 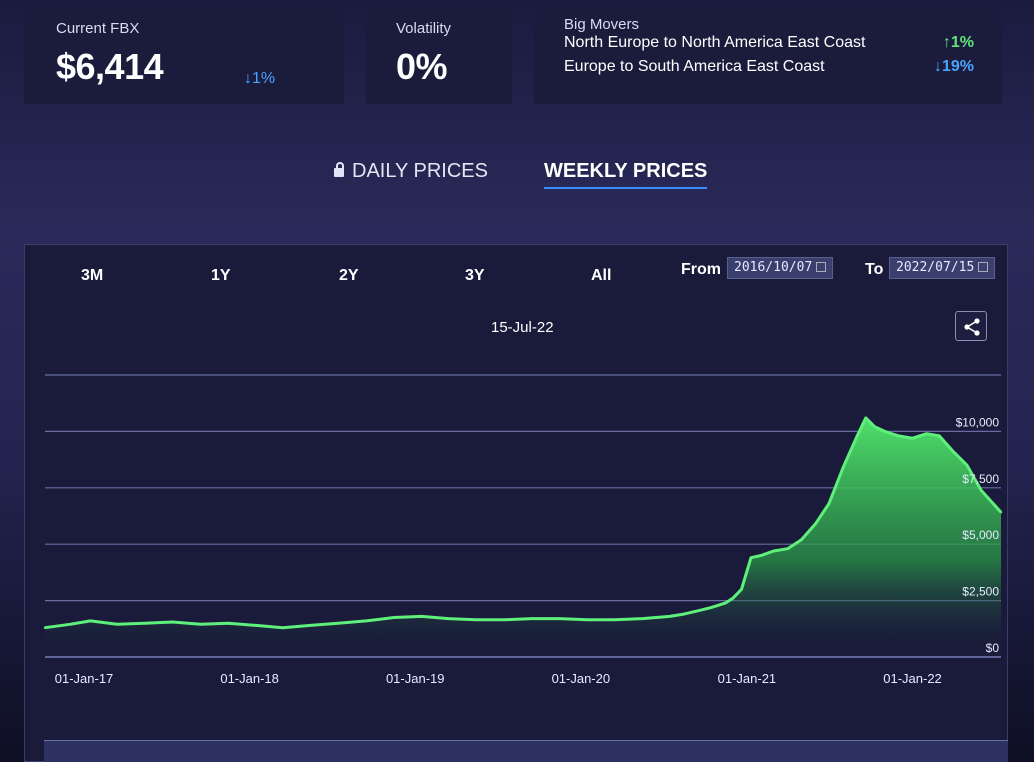 What do you see at coordinates (993, 648) in the screenshot?
I see `y-tick-label: $0` at bounding box center [993, 648].